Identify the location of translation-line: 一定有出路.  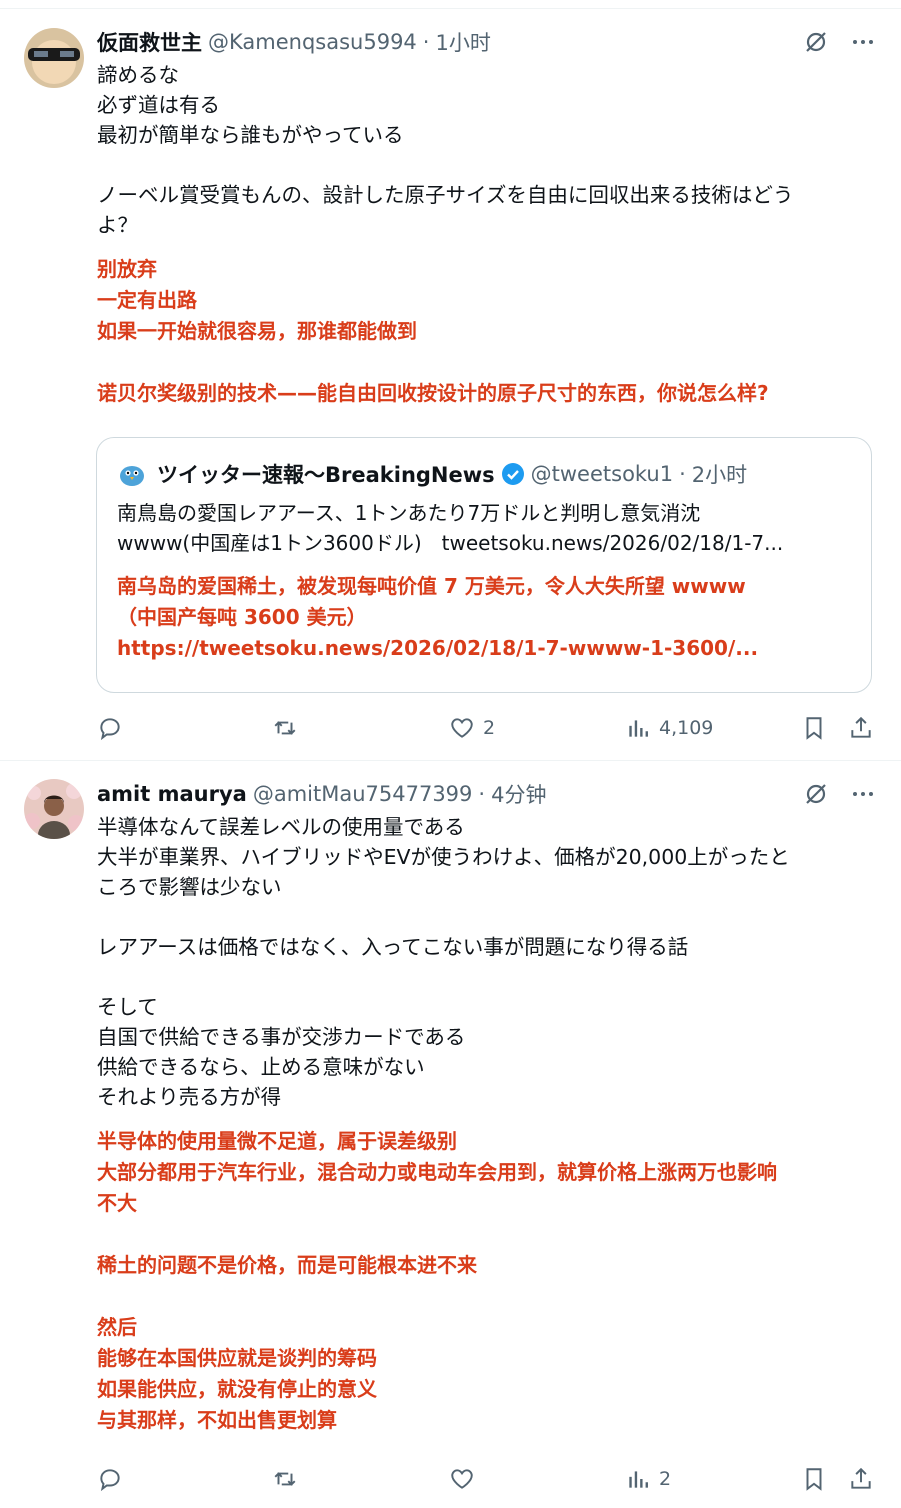
(147, 300).